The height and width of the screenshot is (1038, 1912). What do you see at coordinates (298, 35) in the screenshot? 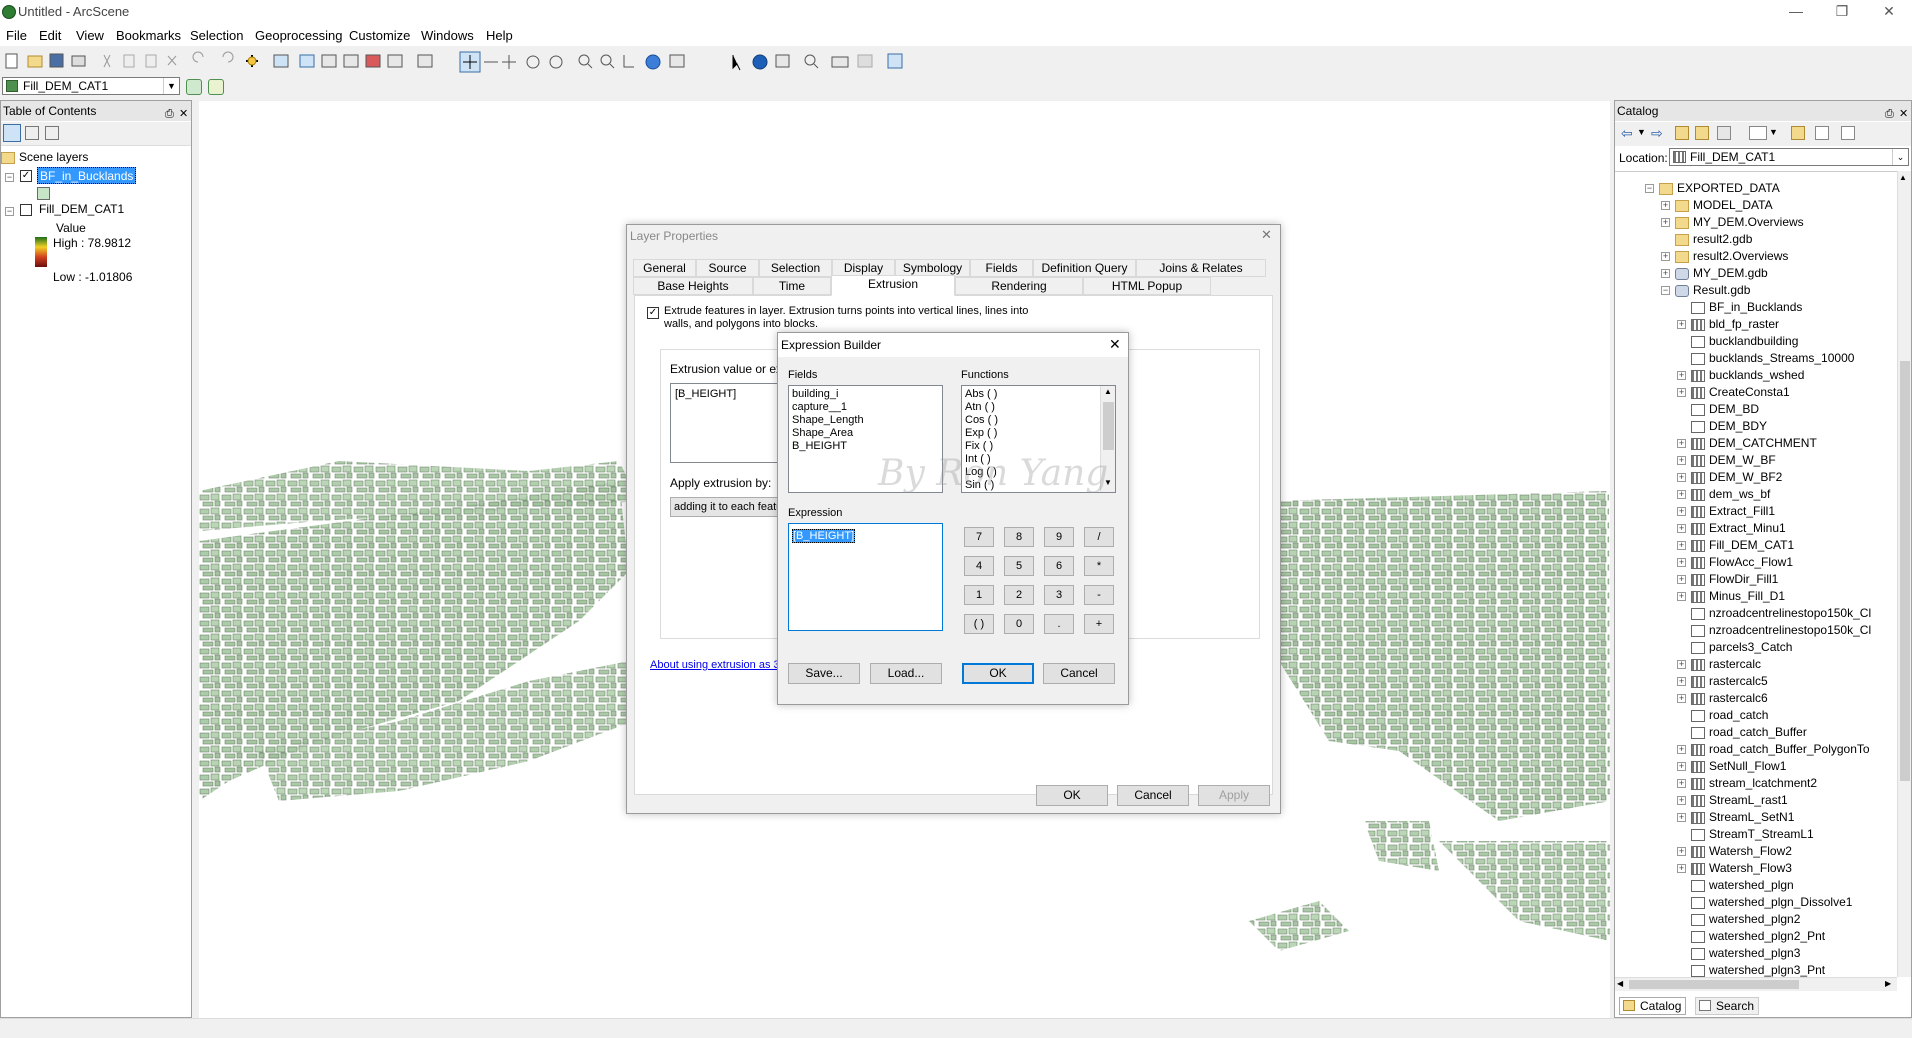
I see `menu-geoprocessing: Geoprocessing` at bounding box center [298, 35].